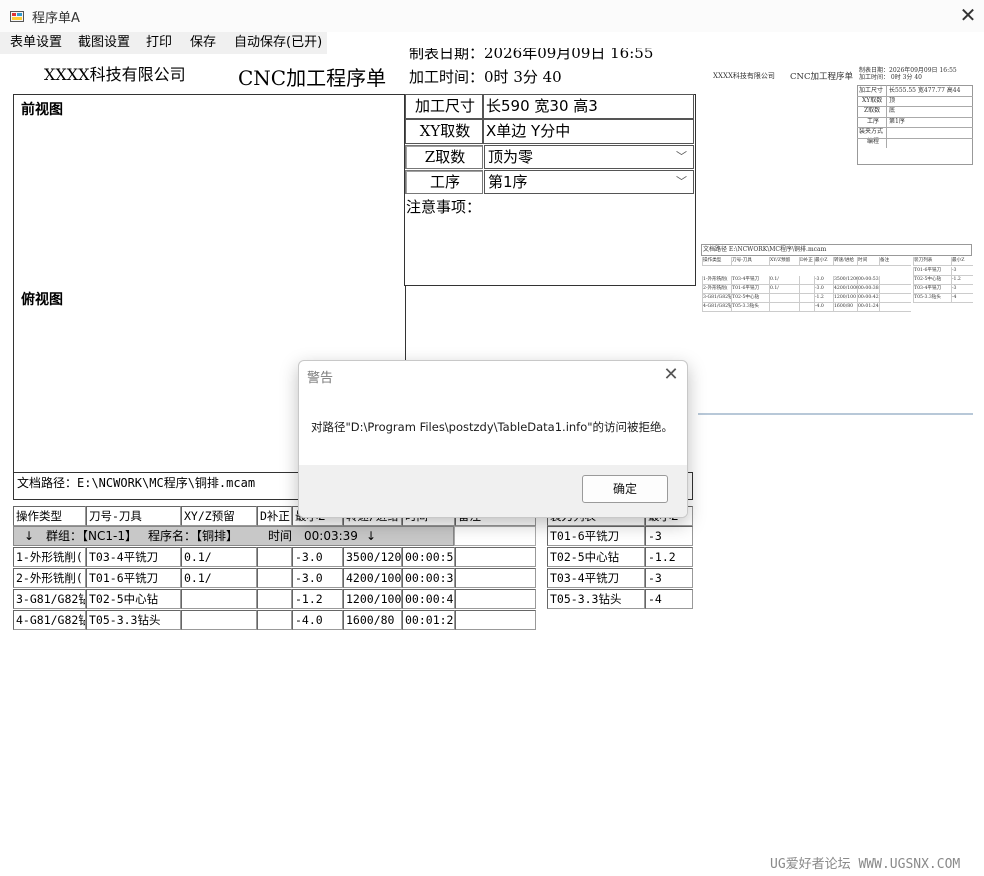 The width and height of the screenshot is (984, 876). Describe the element at coordinates (823, 289) in the screenshot. I see `preview-table-cell: -3.0` at that location.